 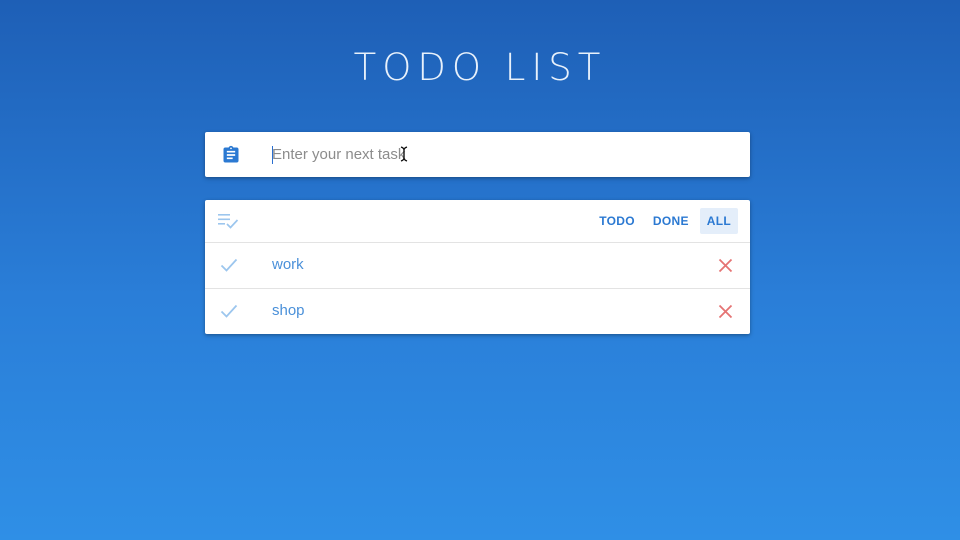 What do you see at coordinates (404, 154) in the screenshot?
I see `text-cursor-icon` at bounding box center [404, 154].